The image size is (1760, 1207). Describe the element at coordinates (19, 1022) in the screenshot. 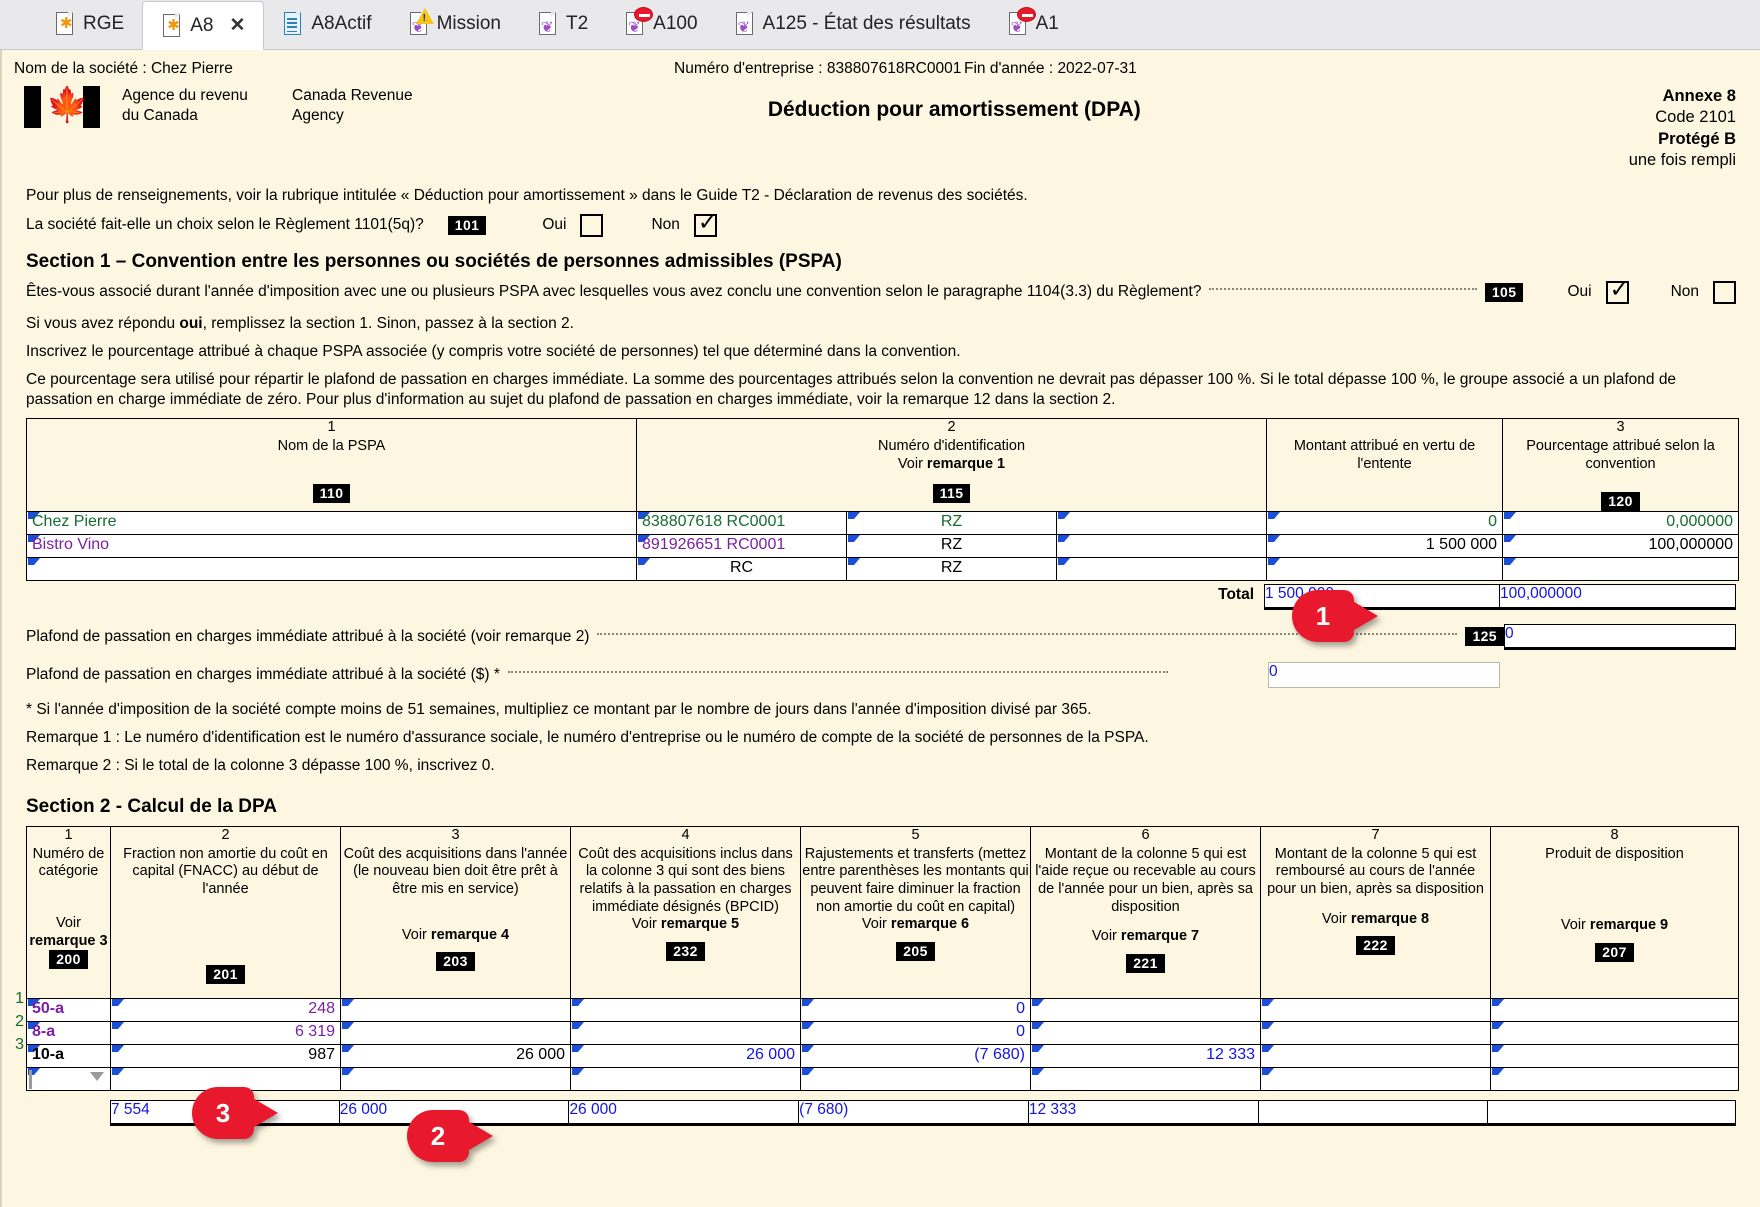

I see `dpa-row-number: 2` at that location.